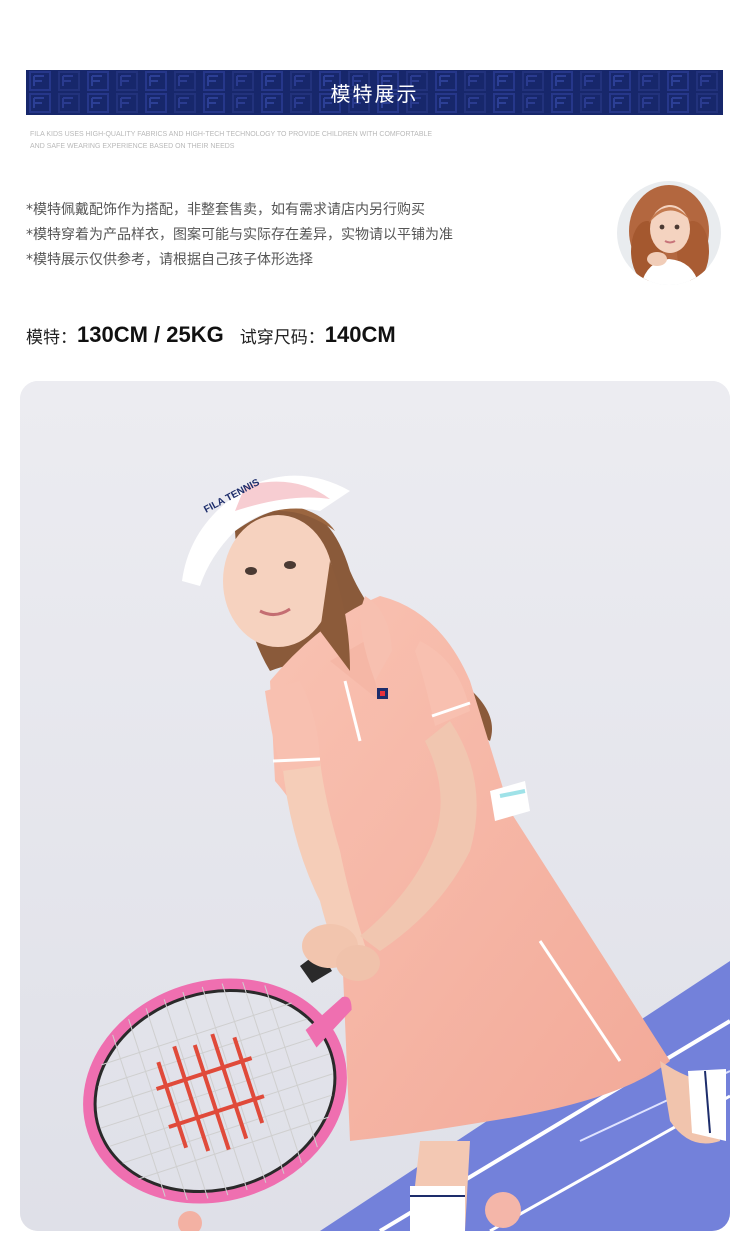  I want to click on size-value: 140CM, so click(360, 334).